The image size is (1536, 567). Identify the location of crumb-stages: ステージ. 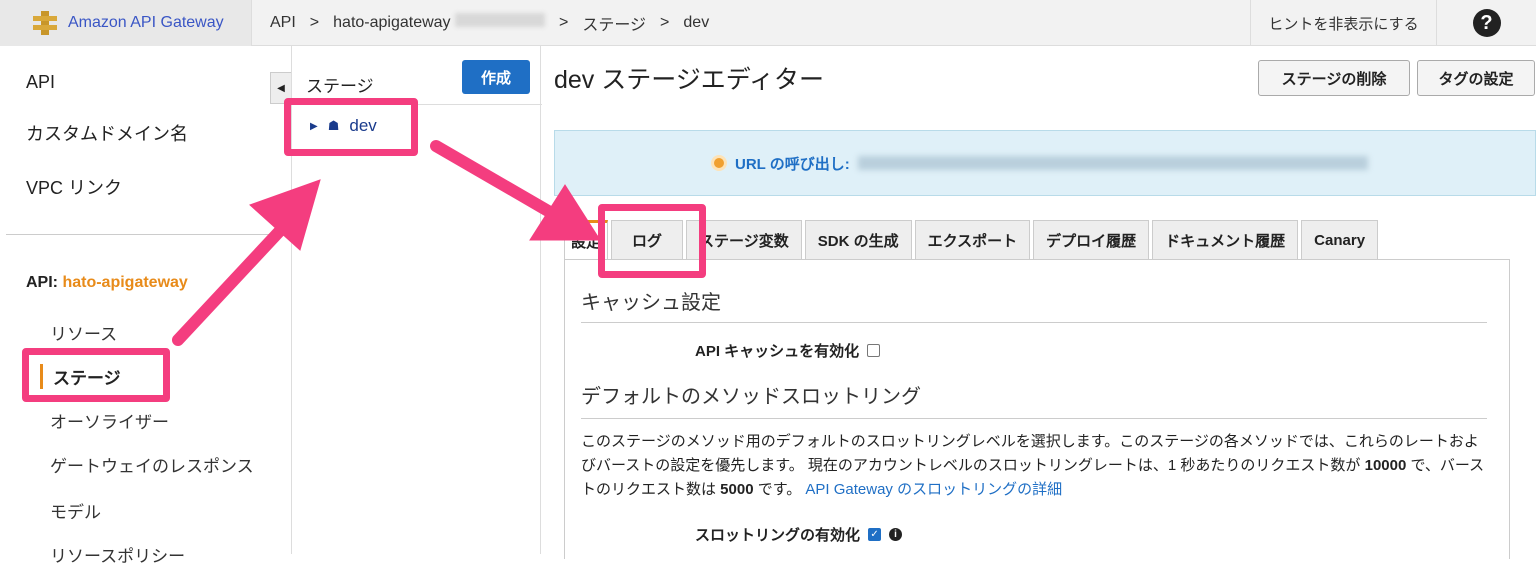
(614, 23).